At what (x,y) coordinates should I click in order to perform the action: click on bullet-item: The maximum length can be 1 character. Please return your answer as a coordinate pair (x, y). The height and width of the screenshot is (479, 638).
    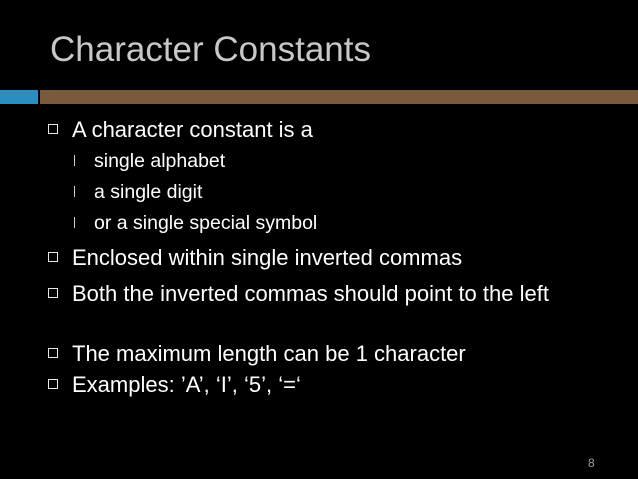
    Looking at the image, I should click on (328, 354).